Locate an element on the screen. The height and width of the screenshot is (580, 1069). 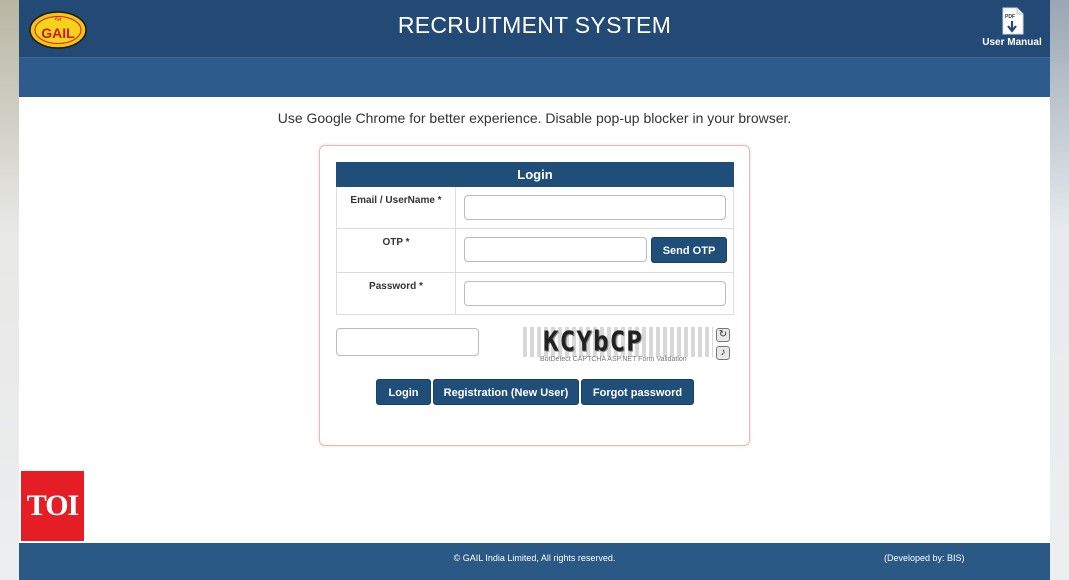
login-heading: Login is located at coordinates (535, 174).